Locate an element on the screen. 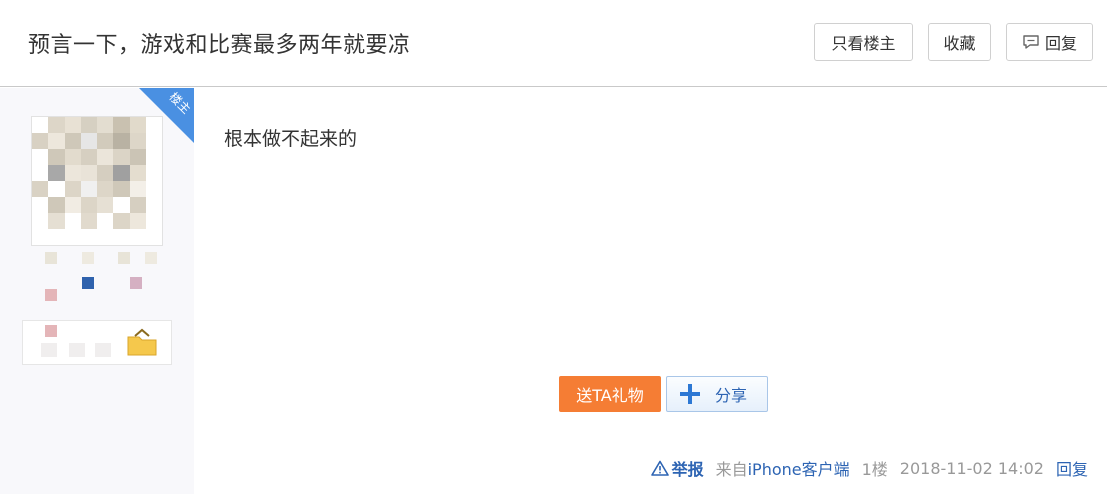 The width and height of the screenshot is (1107, 494). send-gift-button: 送TA礼物 is located at coordinates (610, 394).